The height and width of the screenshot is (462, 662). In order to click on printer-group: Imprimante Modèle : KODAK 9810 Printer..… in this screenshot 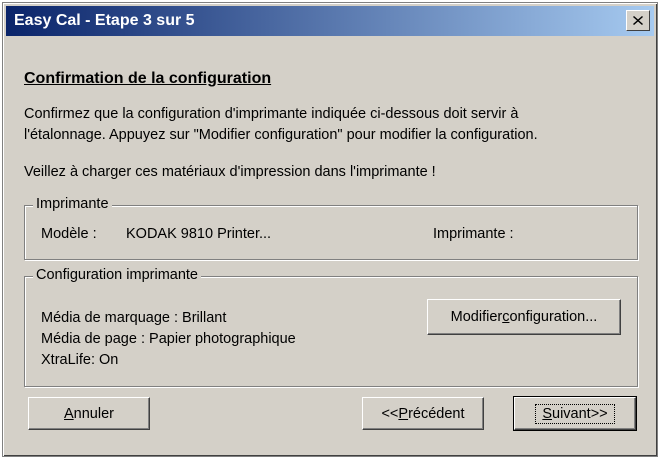, I will do `click(331, 228)`.